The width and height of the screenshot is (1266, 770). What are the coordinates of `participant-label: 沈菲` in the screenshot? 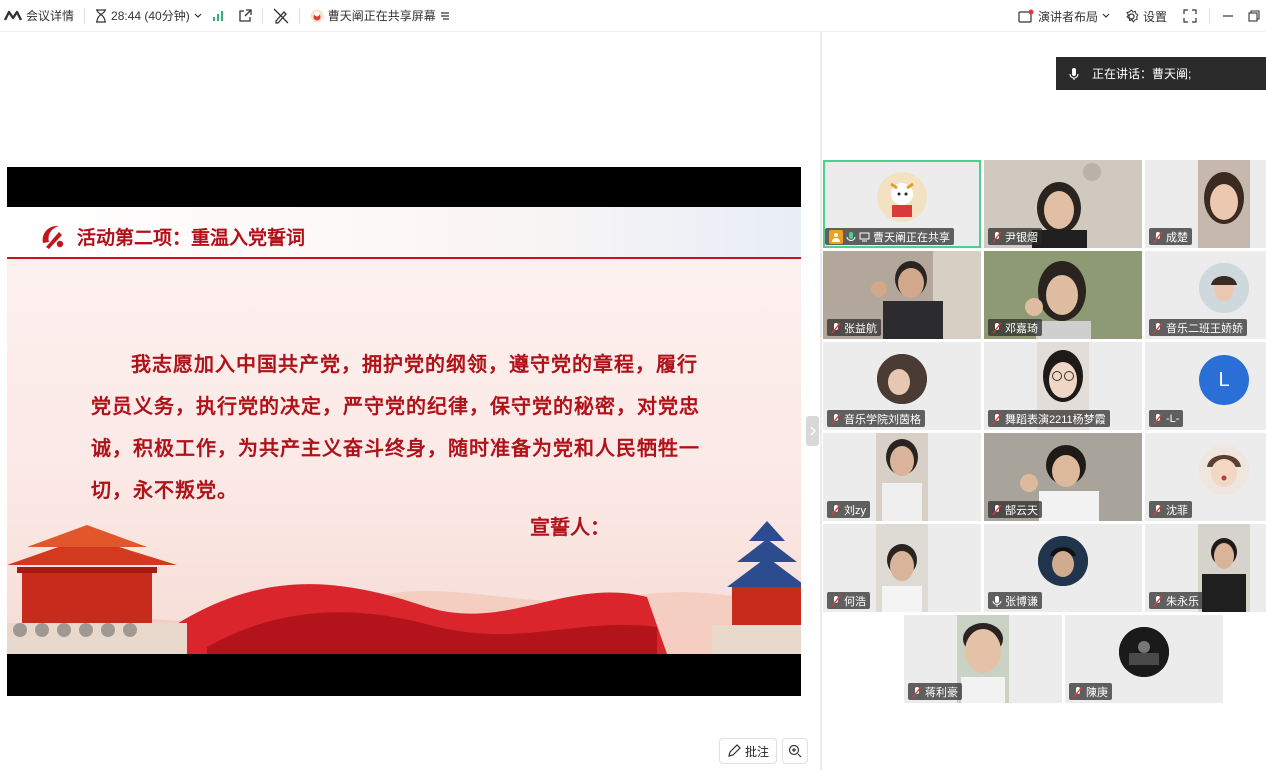 It's located at (1170, 509).